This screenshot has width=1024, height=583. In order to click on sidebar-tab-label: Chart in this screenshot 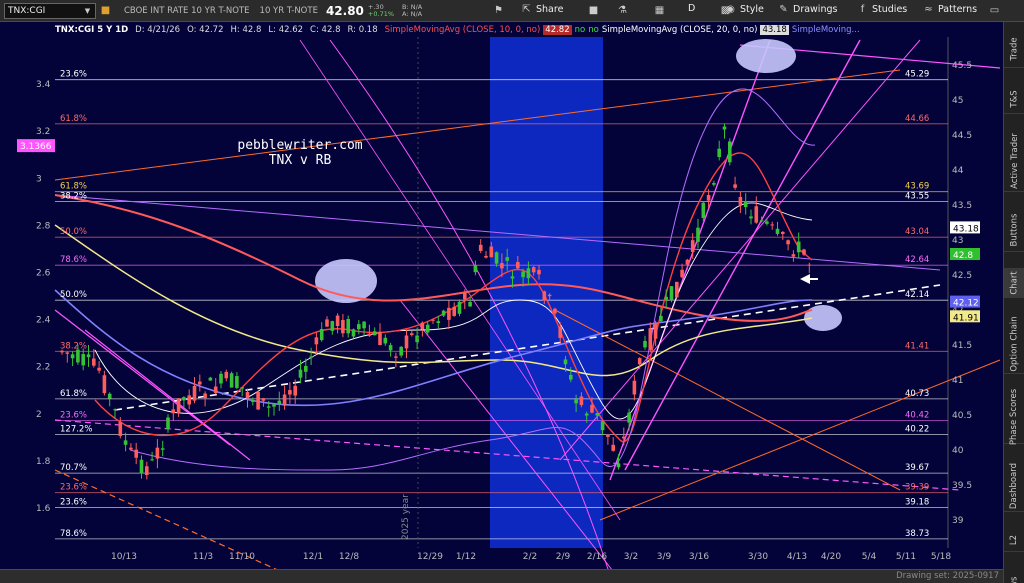, I will do `click(1014, 282)`.